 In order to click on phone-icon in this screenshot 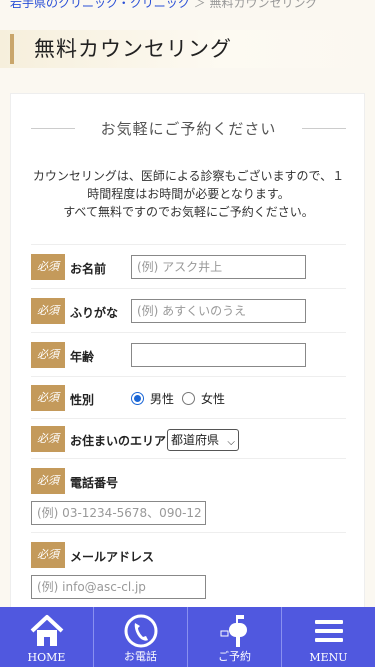, I will do `click(140, 631)`.